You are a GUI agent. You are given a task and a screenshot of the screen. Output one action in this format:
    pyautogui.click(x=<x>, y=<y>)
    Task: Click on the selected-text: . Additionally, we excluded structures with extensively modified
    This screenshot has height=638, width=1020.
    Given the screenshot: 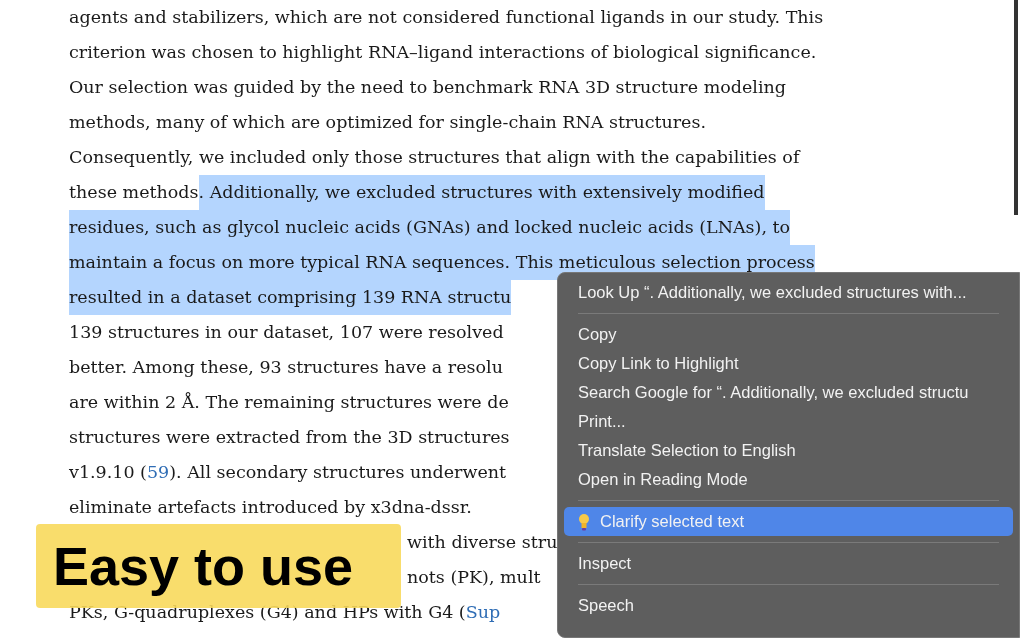 What is the action you would take?
    pyautogui.click(x=481, y=192)
    